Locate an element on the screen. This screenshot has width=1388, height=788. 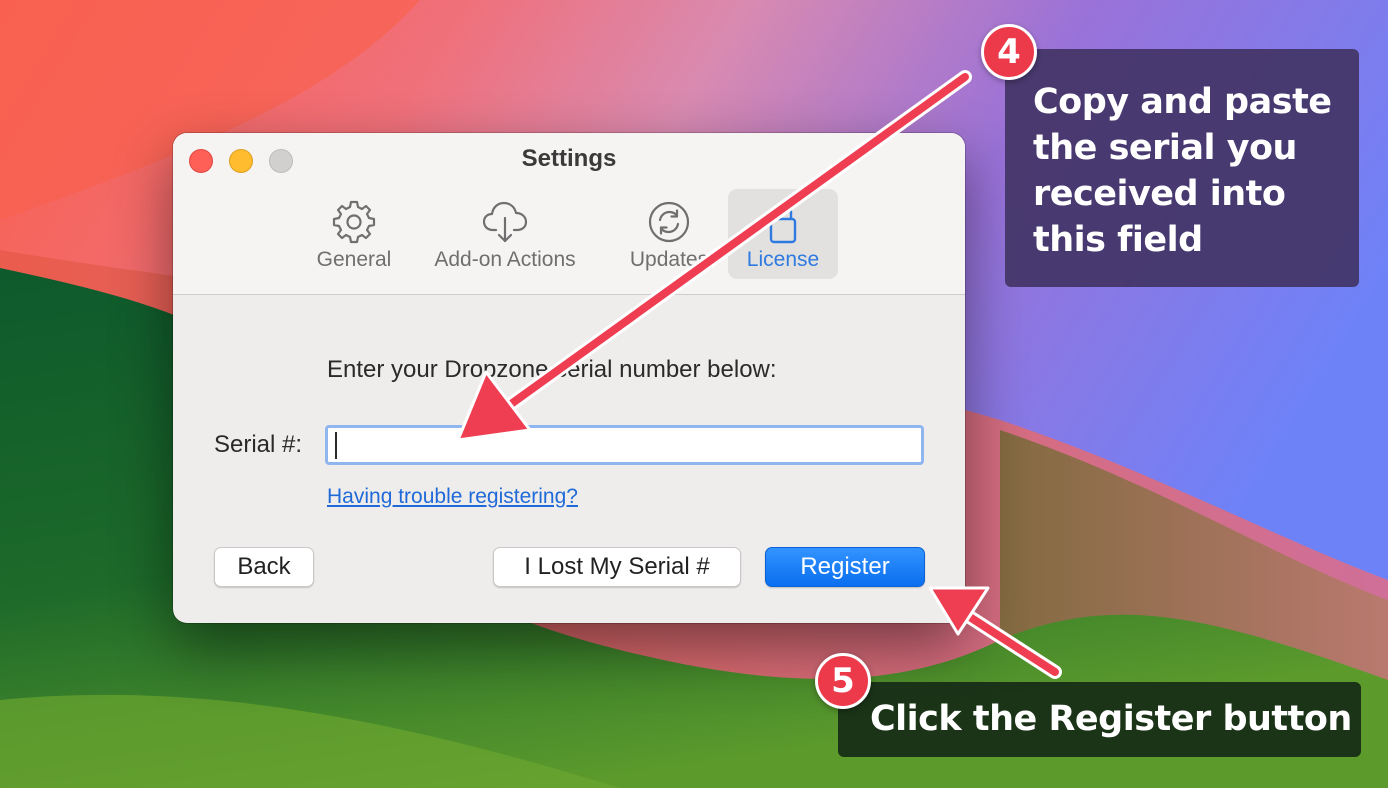
lock-icon is located at coordinates (783, 223).